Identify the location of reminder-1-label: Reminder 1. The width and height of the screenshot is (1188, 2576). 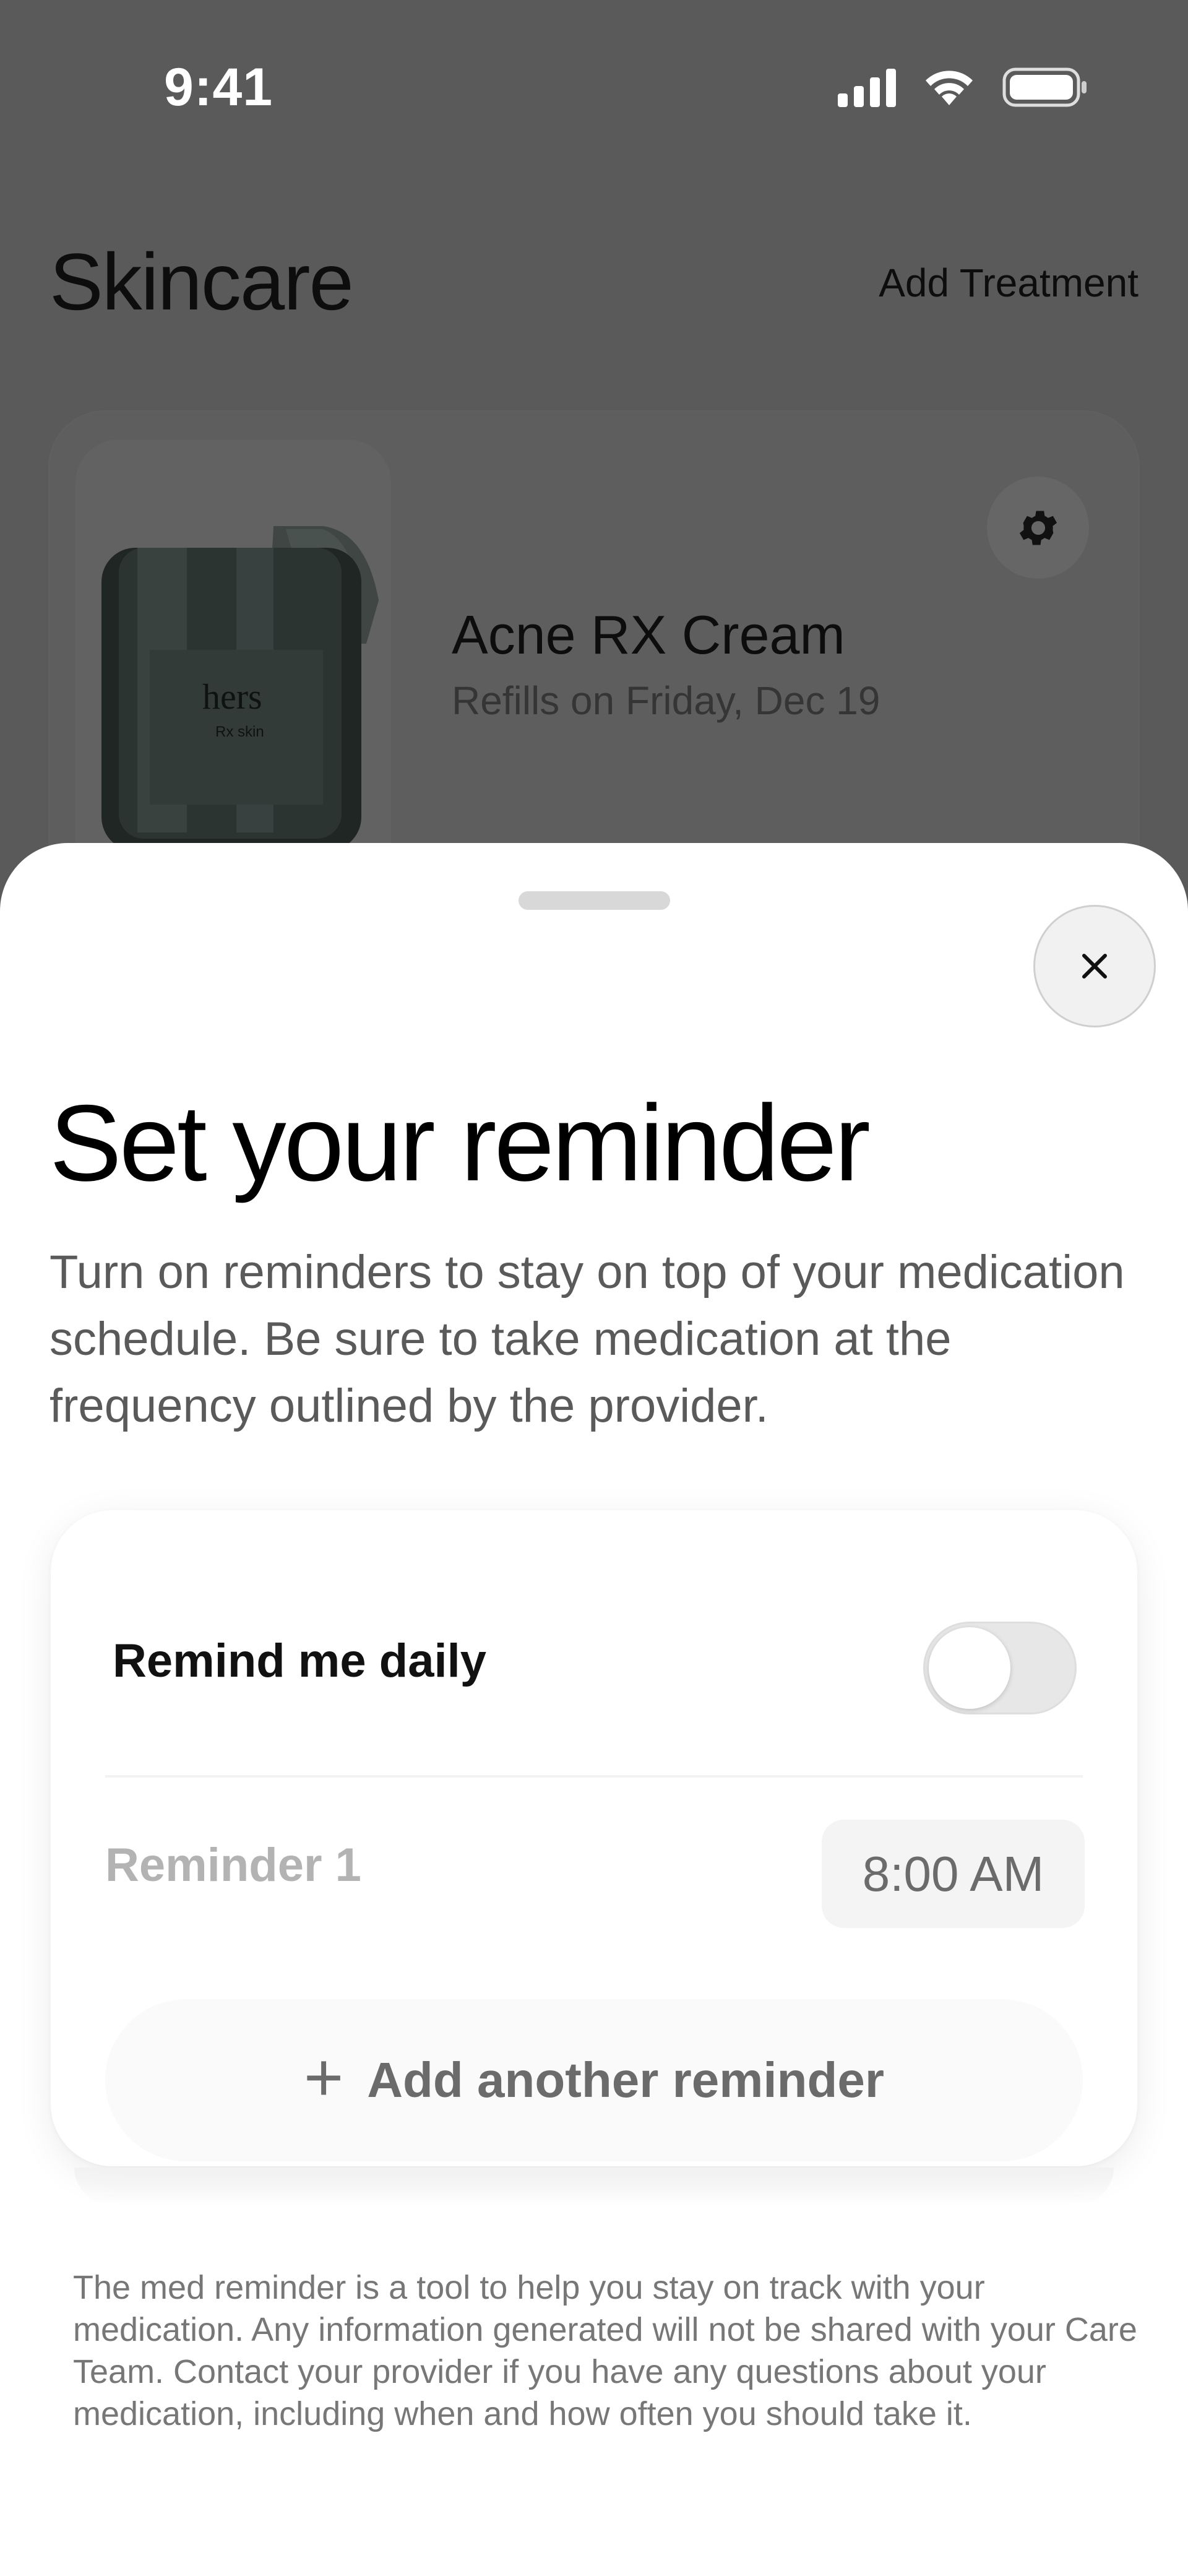
(233, 1865).